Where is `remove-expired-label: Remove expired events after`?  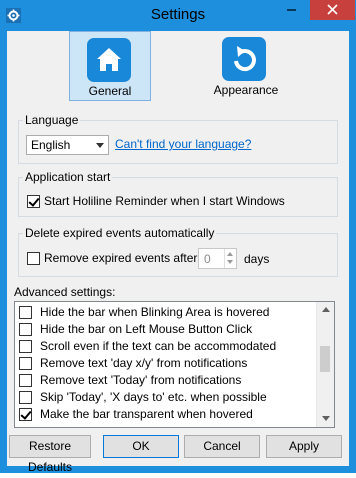
remove-expired-label: Remove expired events after is located at coordinates (121, 258).